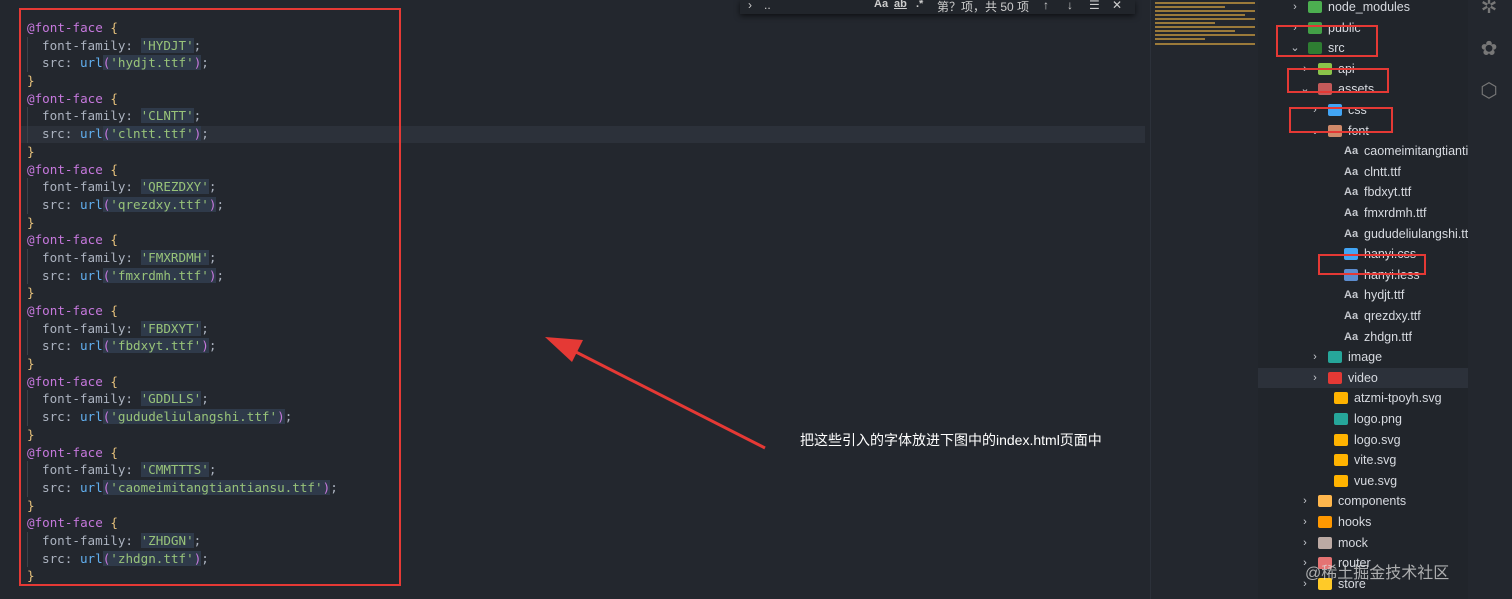  I want to click on folder-item: › components, so click(1363, 501).